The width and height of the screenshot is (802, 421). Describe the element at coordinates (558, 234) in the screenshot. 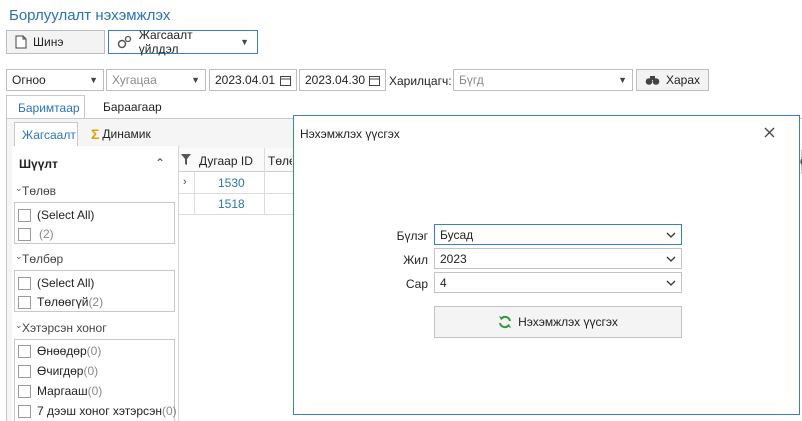

I see `group-select: Бусад` at that location.